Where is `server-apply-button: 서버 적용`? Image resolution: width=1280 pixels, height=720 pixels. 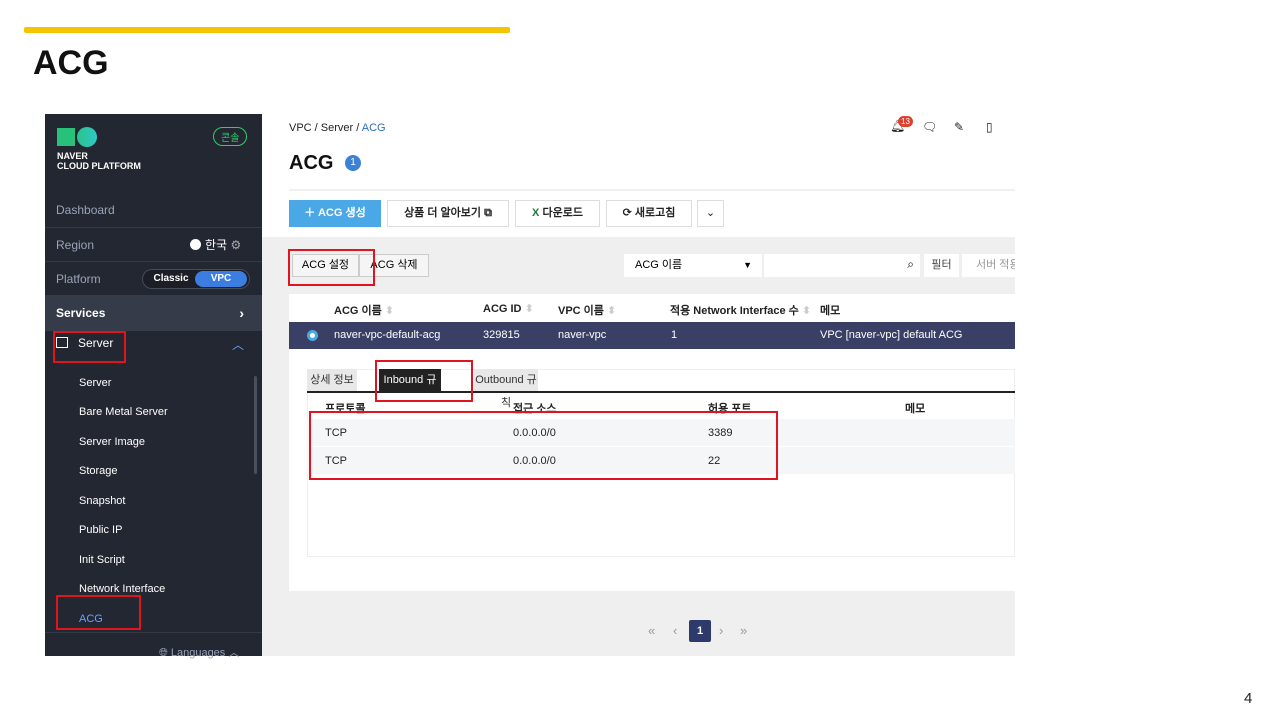
server-apply-button: 서버 적용 is located at coordinates (988, 265).